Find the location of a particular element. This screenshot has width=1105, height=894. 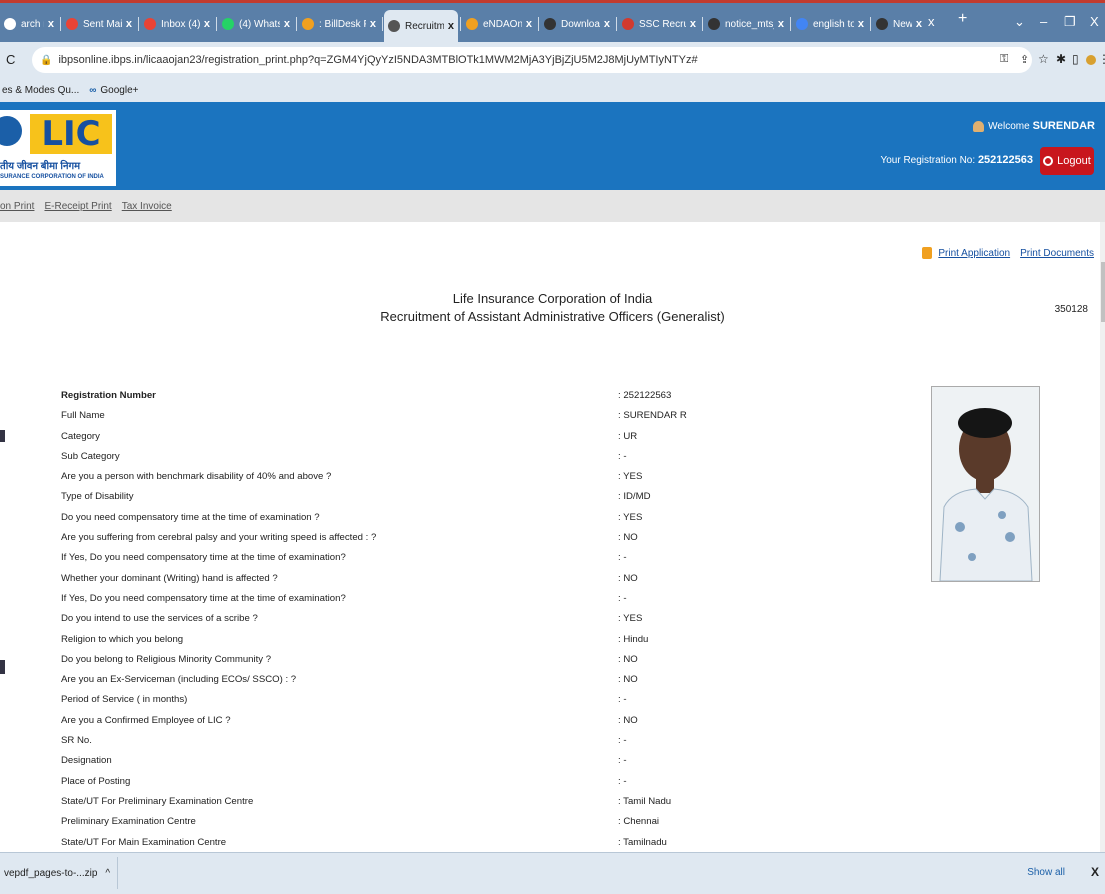

logout-button: Logout is located at coordinates (1067, 161).